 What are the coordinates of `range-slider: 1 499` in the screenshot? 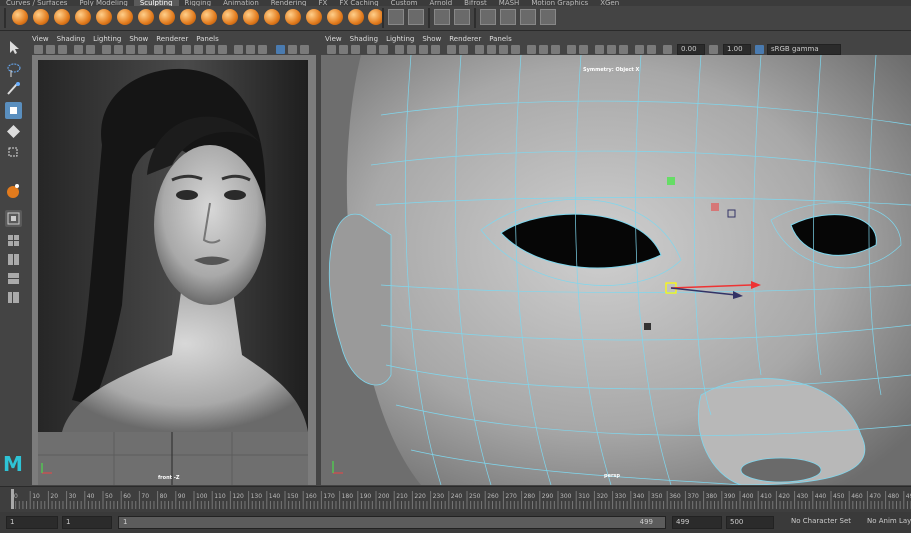 It's located at (392, 522).